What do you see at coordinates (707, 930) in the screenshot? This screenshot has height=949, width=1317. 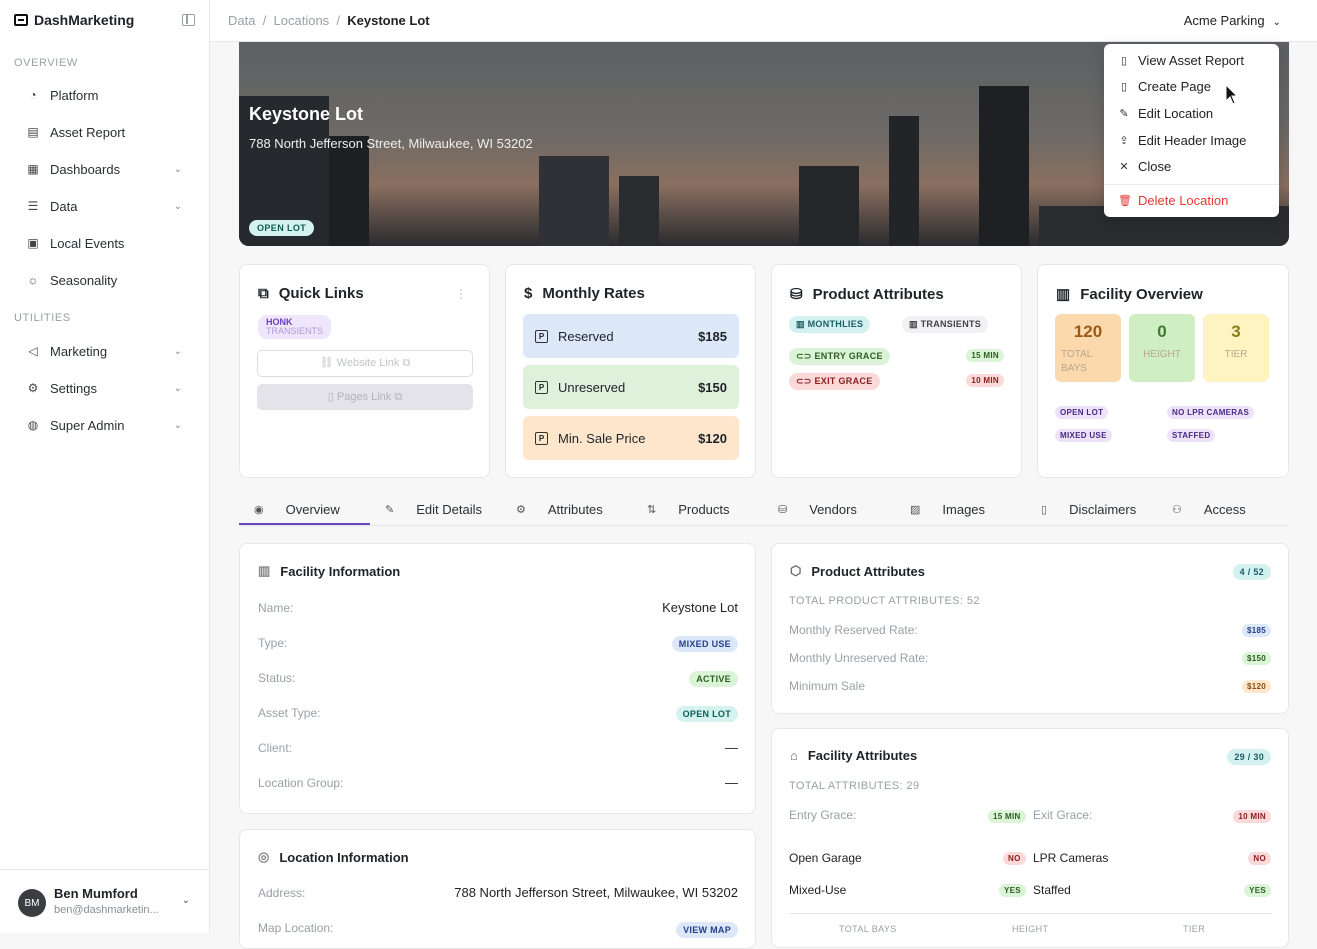 I see `view-map-button: VIEW MAP` at bounding box center [707, 930].